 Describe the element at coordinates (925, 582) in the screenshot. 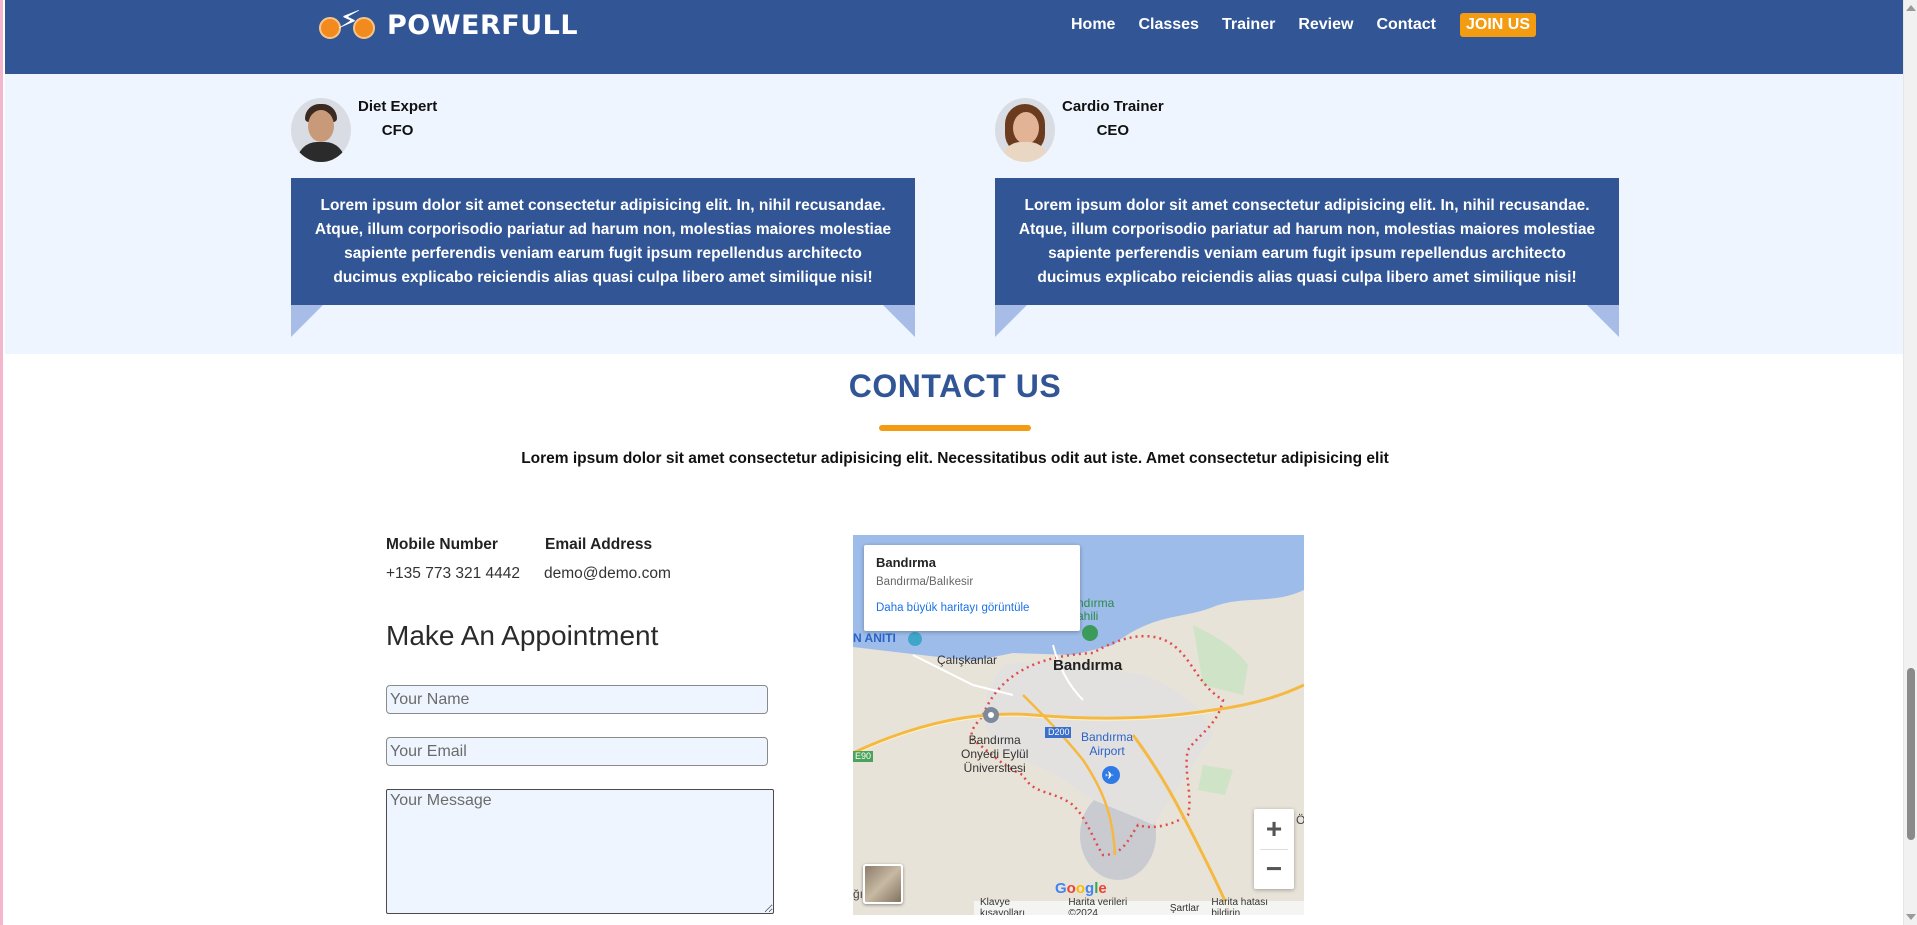

I see `map-card-subtitle: Bandırma/Balıkesir` at that location.